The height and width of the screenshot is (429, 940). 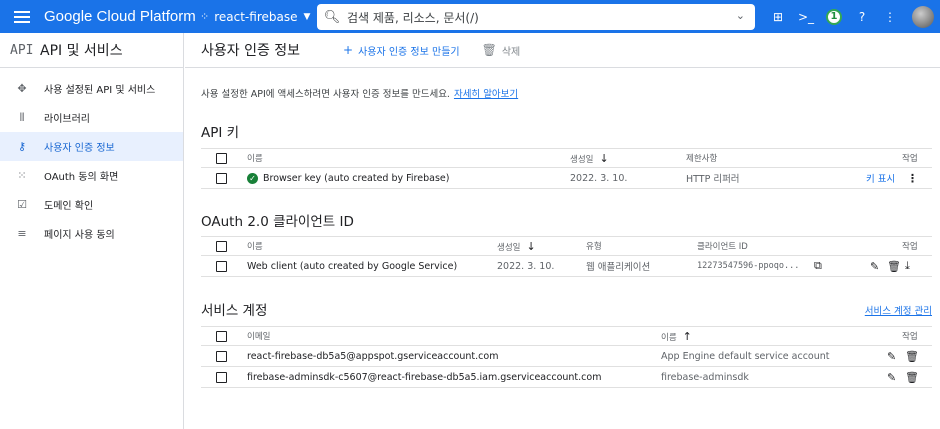 I want to click on table-header-row: 이름 생성일 ↓ 유형 클라이언트 ID 작업, so click(x=566, y=246).